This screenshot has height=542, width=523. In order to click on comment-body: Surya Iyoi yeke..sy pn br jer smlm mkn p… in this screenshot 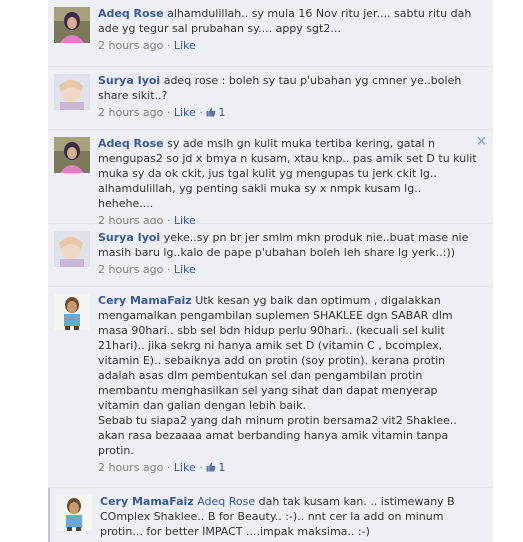, I will do `click(288, 253)`.